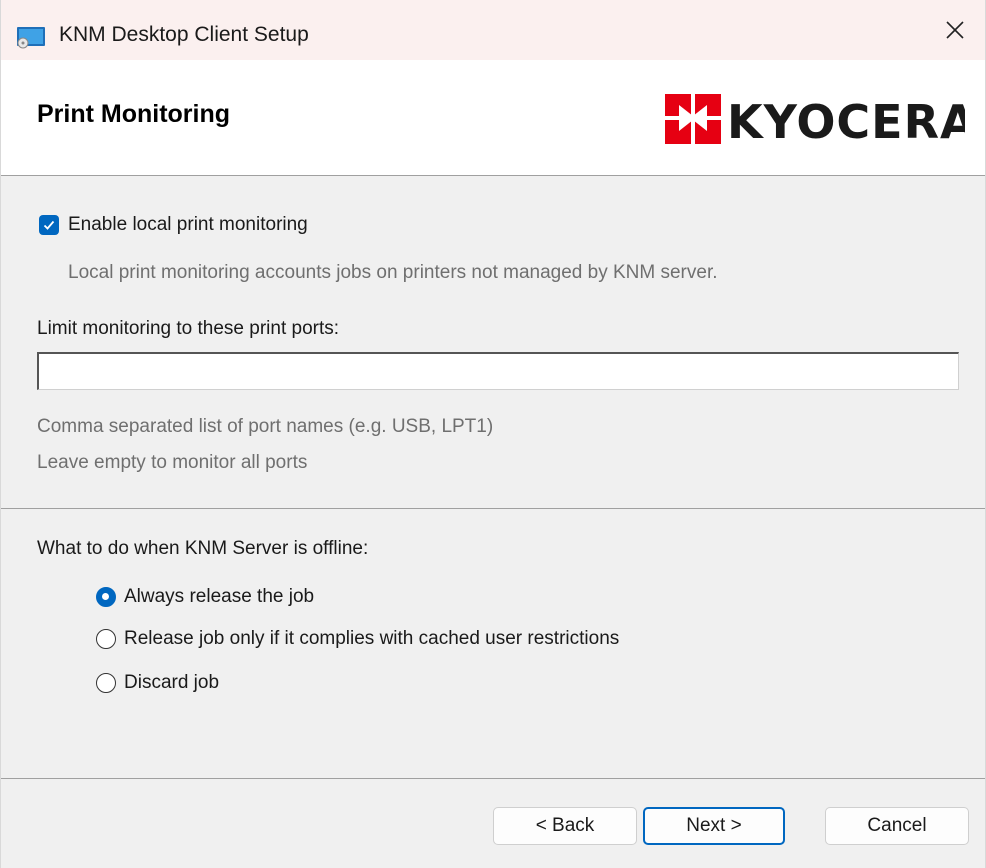 Image resolution: width=986 pixels, height=868 pixels. What do you see at coordinates (219, 596) in the screenshot?
I see `radio-label: Always release the job` at bounding box center [219, 596].